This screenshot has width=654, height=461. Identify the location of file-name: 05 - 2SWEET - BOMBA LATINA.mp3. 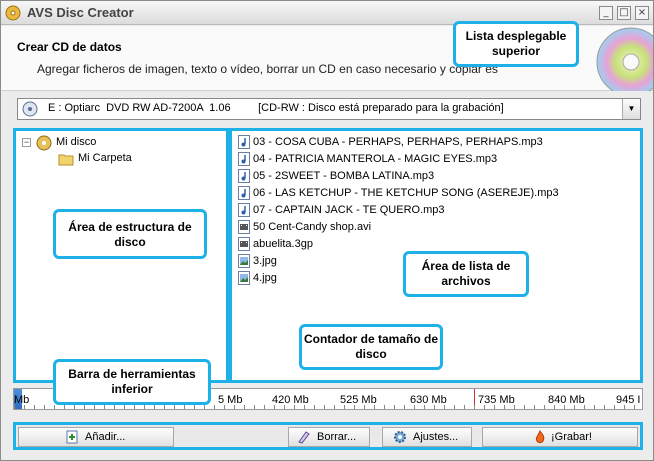
(344, 176).